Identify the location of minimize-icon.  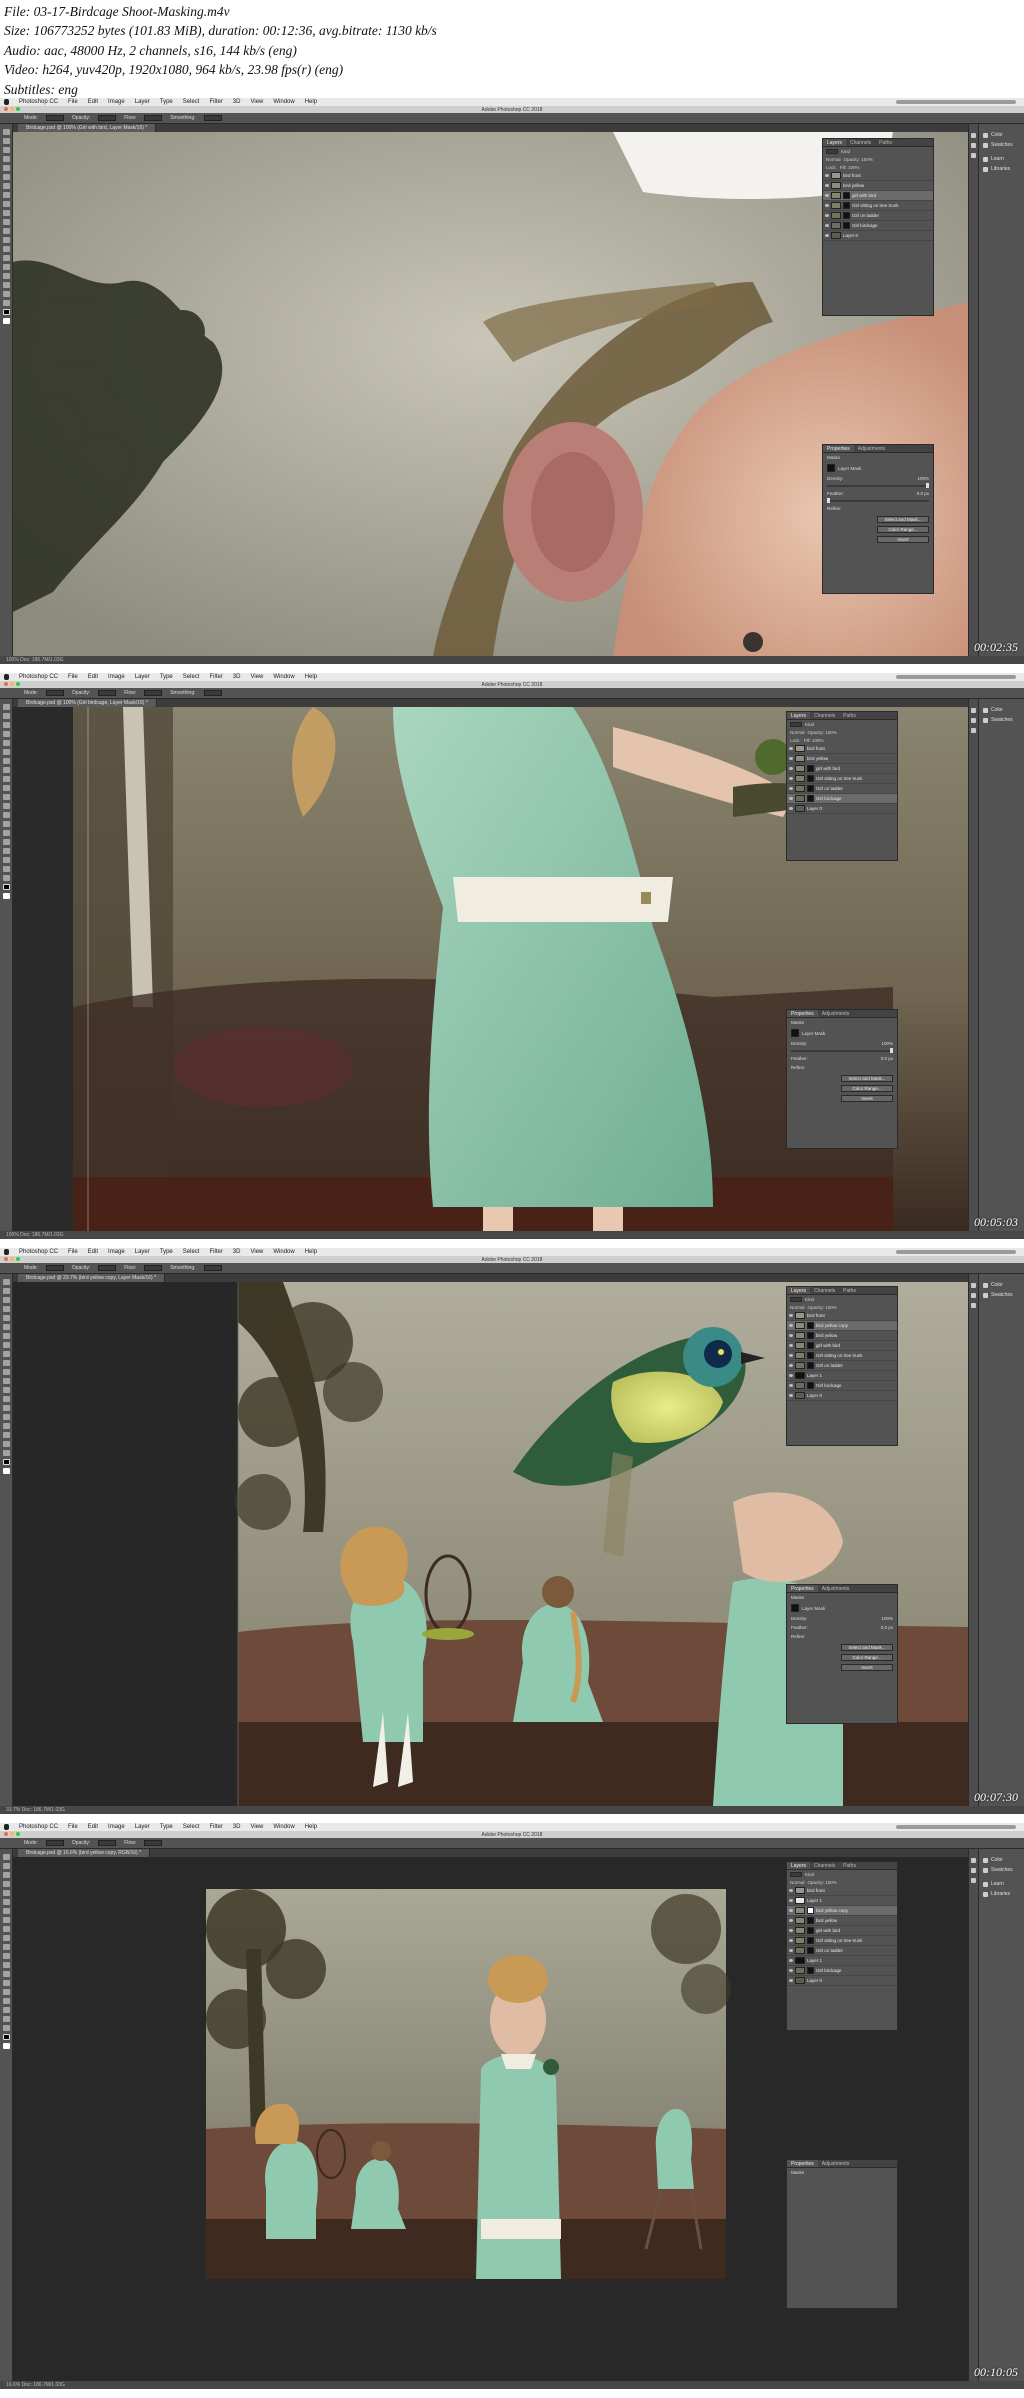
(12, 109).